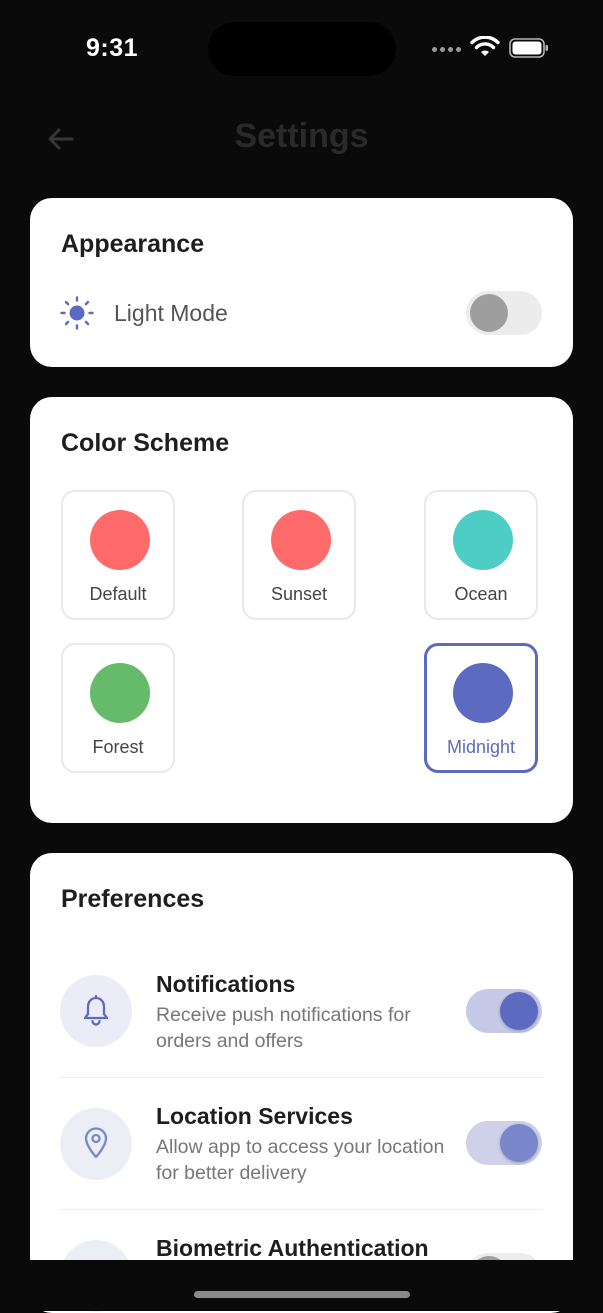  I want to click on color-option-forest: Forest, so click(118, 708).